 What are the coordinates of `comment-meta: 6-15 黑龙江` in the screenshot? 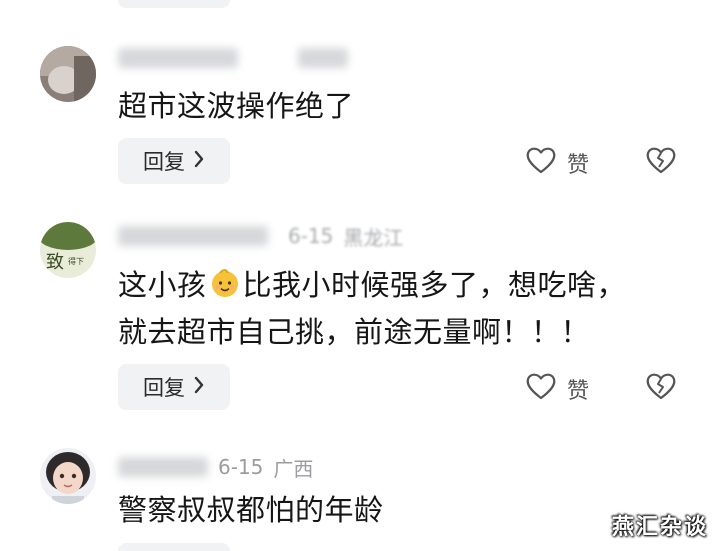 It's located at (260, 236).